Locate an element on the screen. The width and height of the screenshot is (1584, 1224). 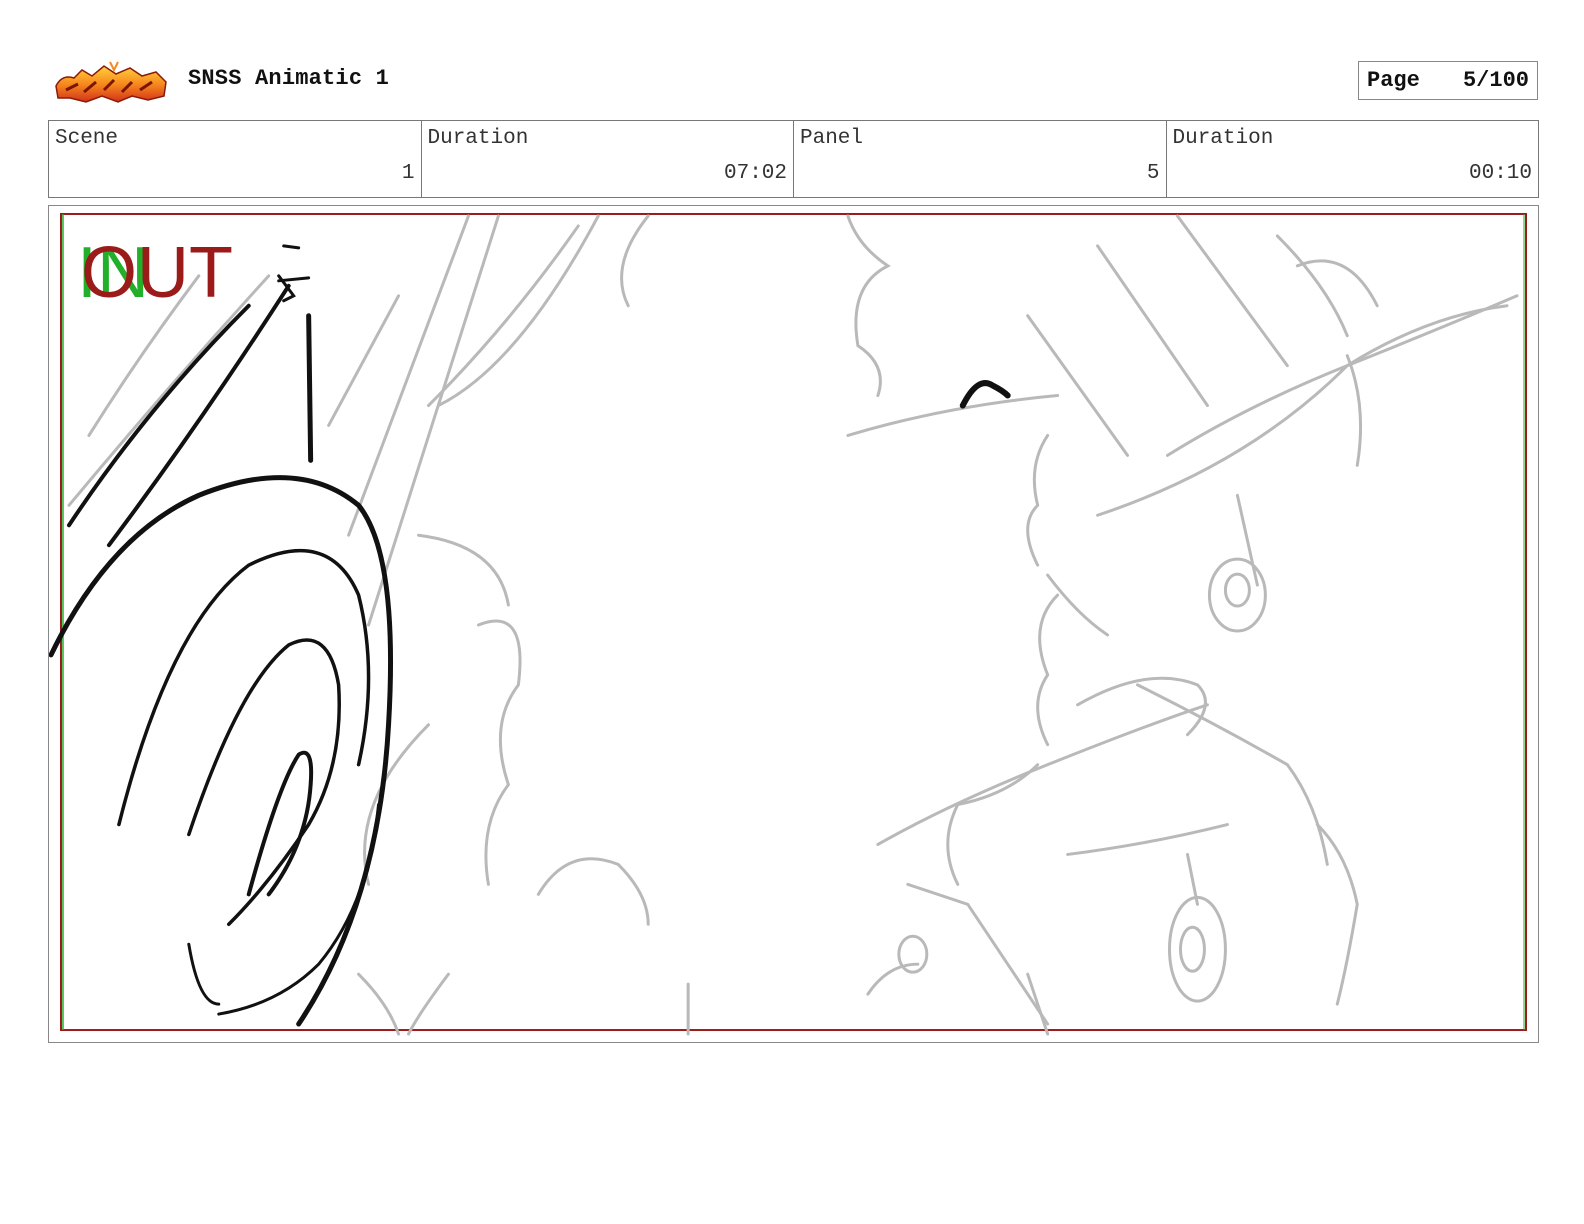
in-out-marker: IN OUT is located at coordinates (162, 273).